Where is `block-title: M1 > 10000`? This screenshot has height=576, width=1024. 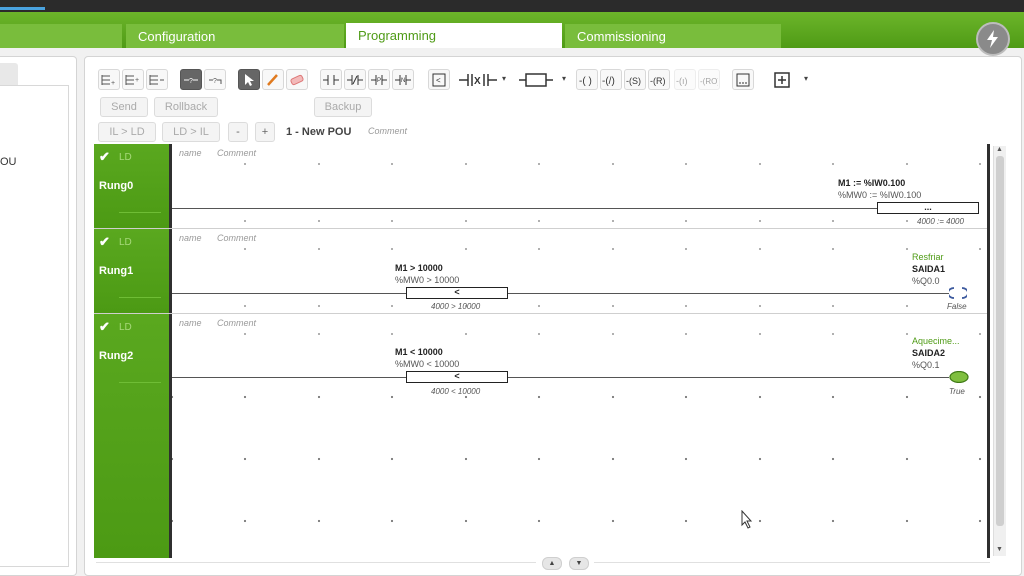 block-title: M1 > 10000 is located at coordinates (419, 268).